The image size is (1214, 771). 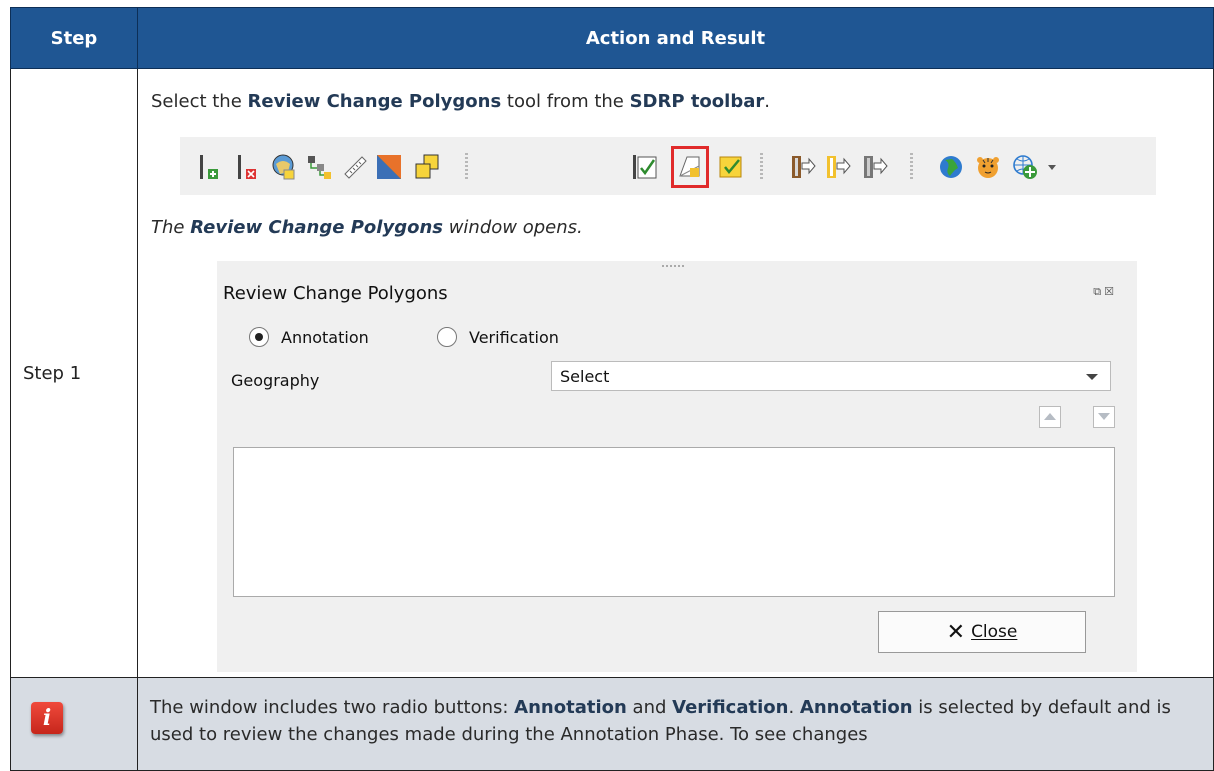 I want to click on result-text: The Review Change Polygons window opens., so click(x=367, y=227).